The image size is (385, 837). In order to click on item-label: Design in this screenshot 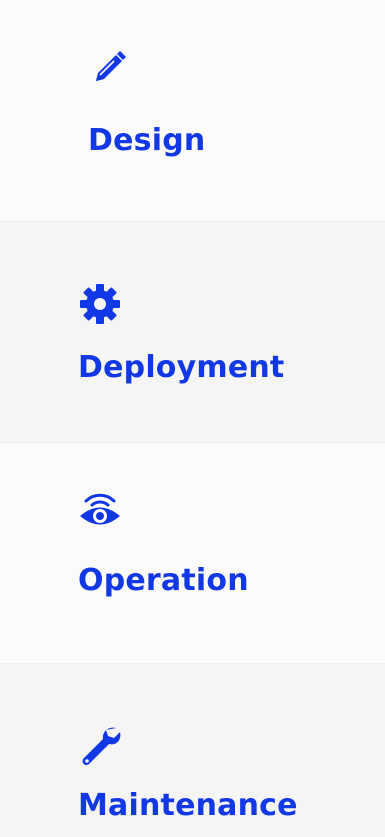, I will do `click(147, 140)`.